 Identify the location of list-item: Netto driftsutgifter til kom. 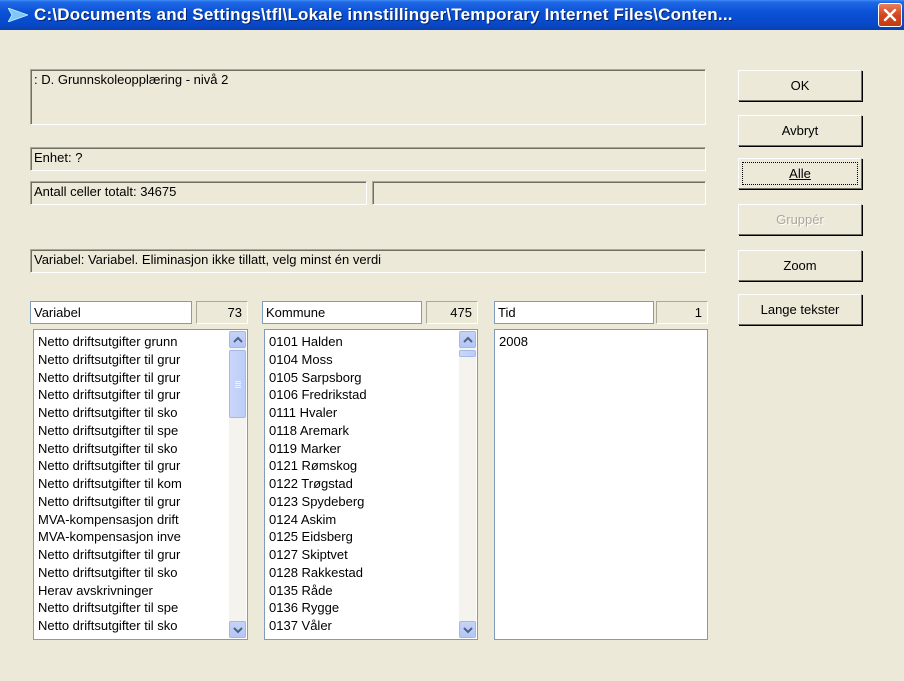
(110, 484).